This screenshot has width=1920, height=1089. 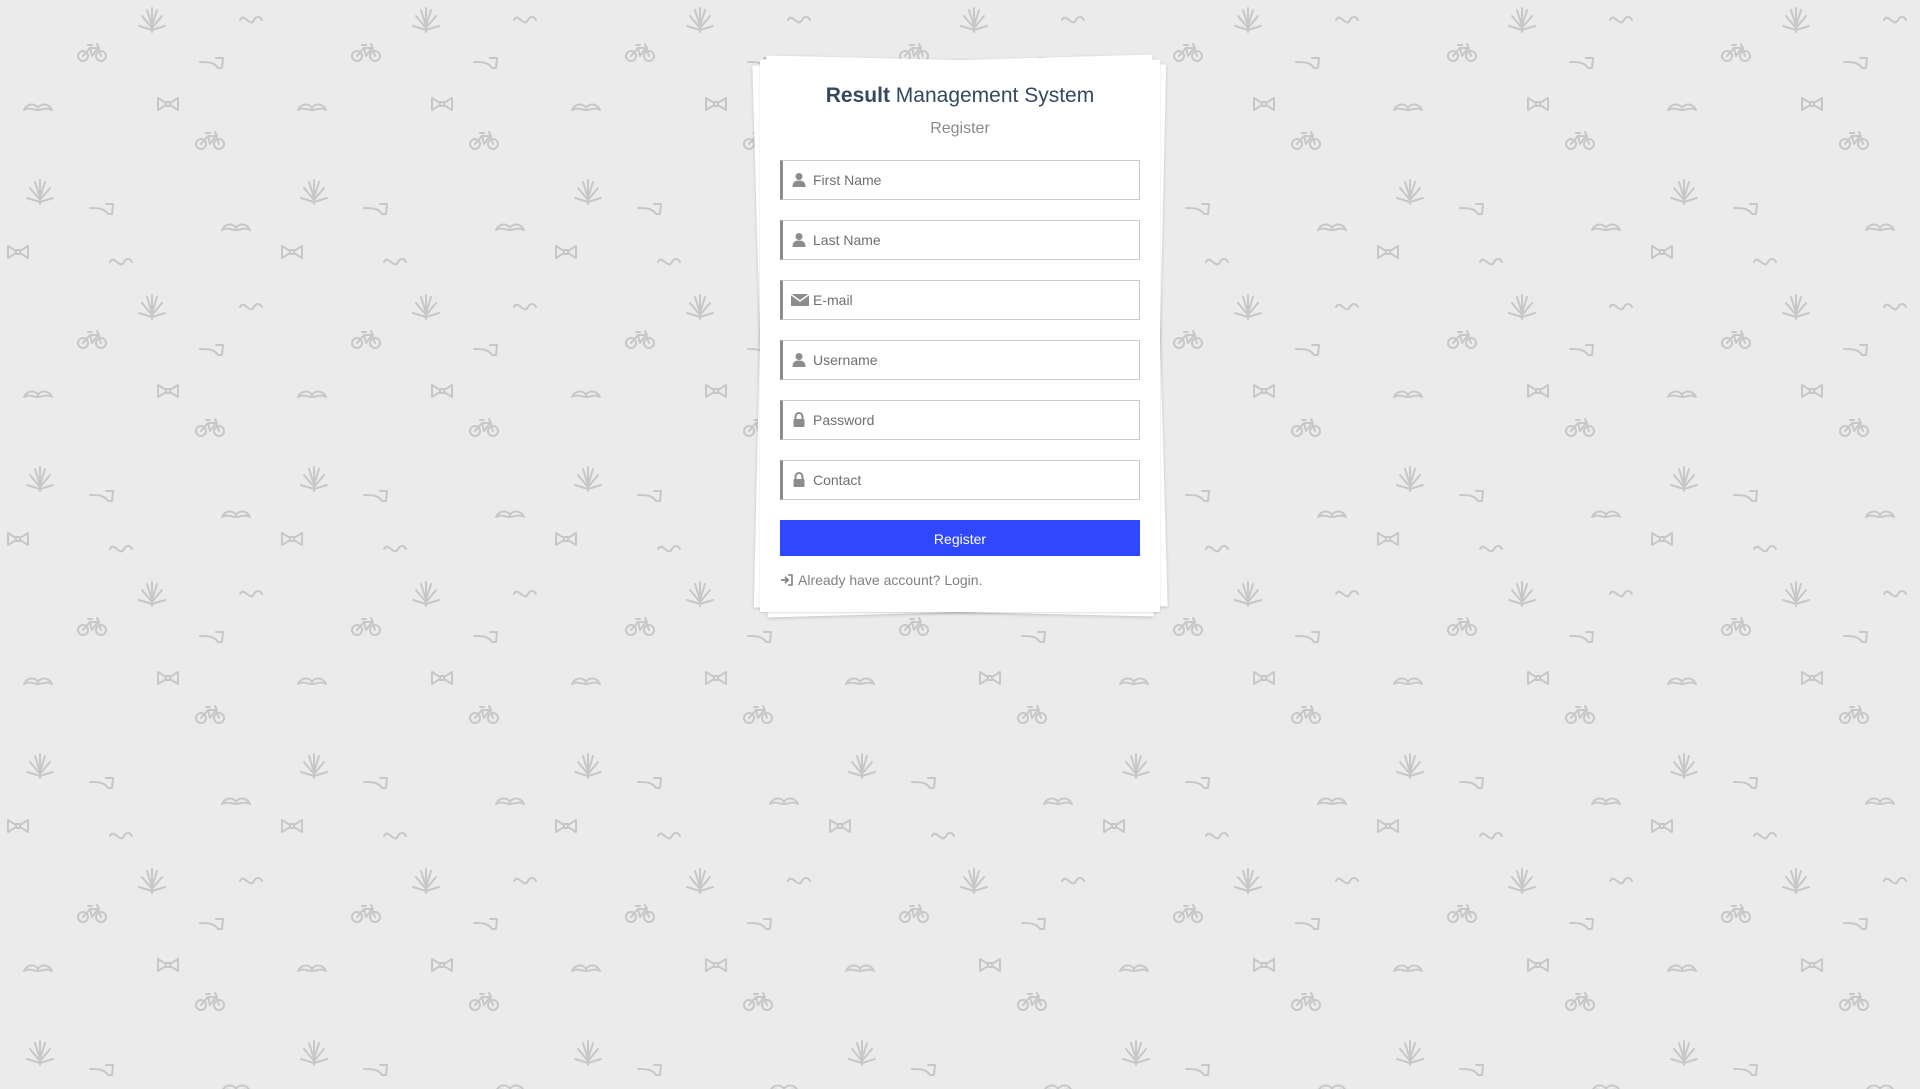 I want to click on first-name-input, so click(x=973, y=180).